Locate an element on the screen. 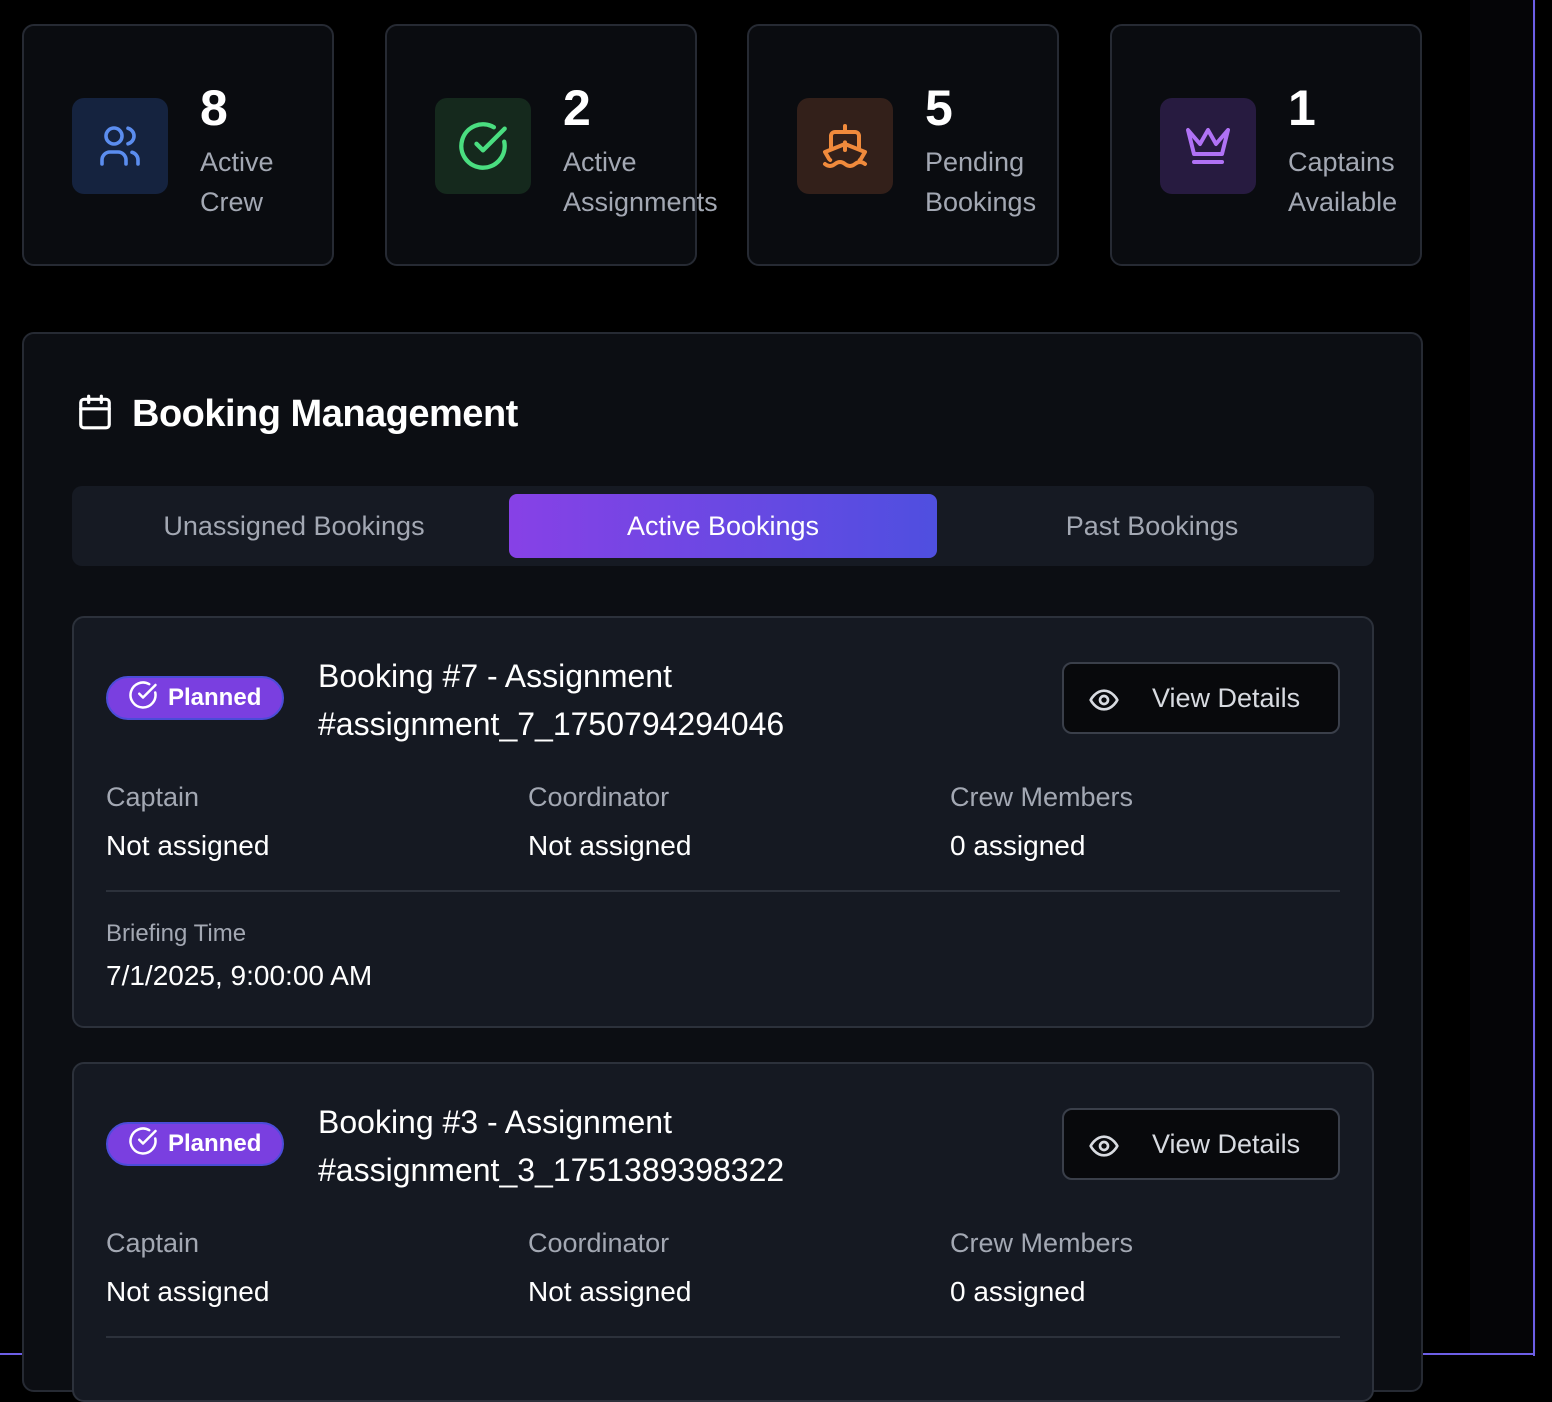 Image resolution: width=1552 pixels, height=1402 pixels. calendar-icon is located at coordinates (95, 414).